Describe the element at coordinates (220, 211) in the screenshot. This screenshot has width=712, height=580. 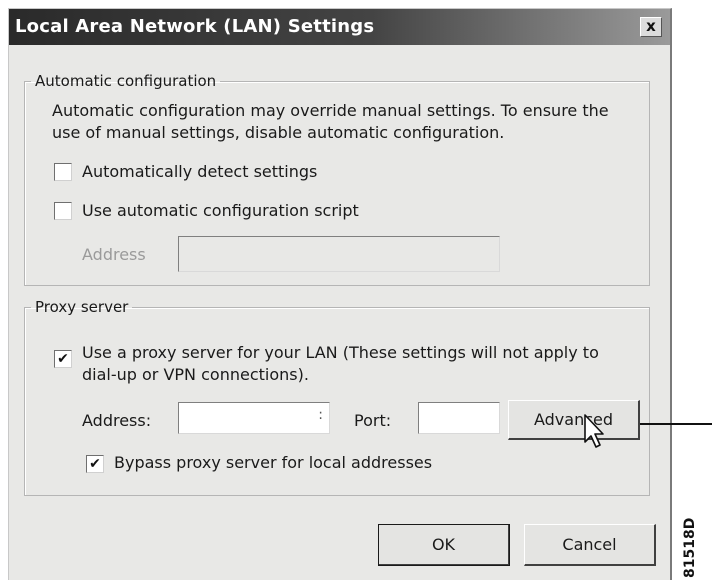
I see `auto-config-script-label: Use automatic configuration script` at that location.